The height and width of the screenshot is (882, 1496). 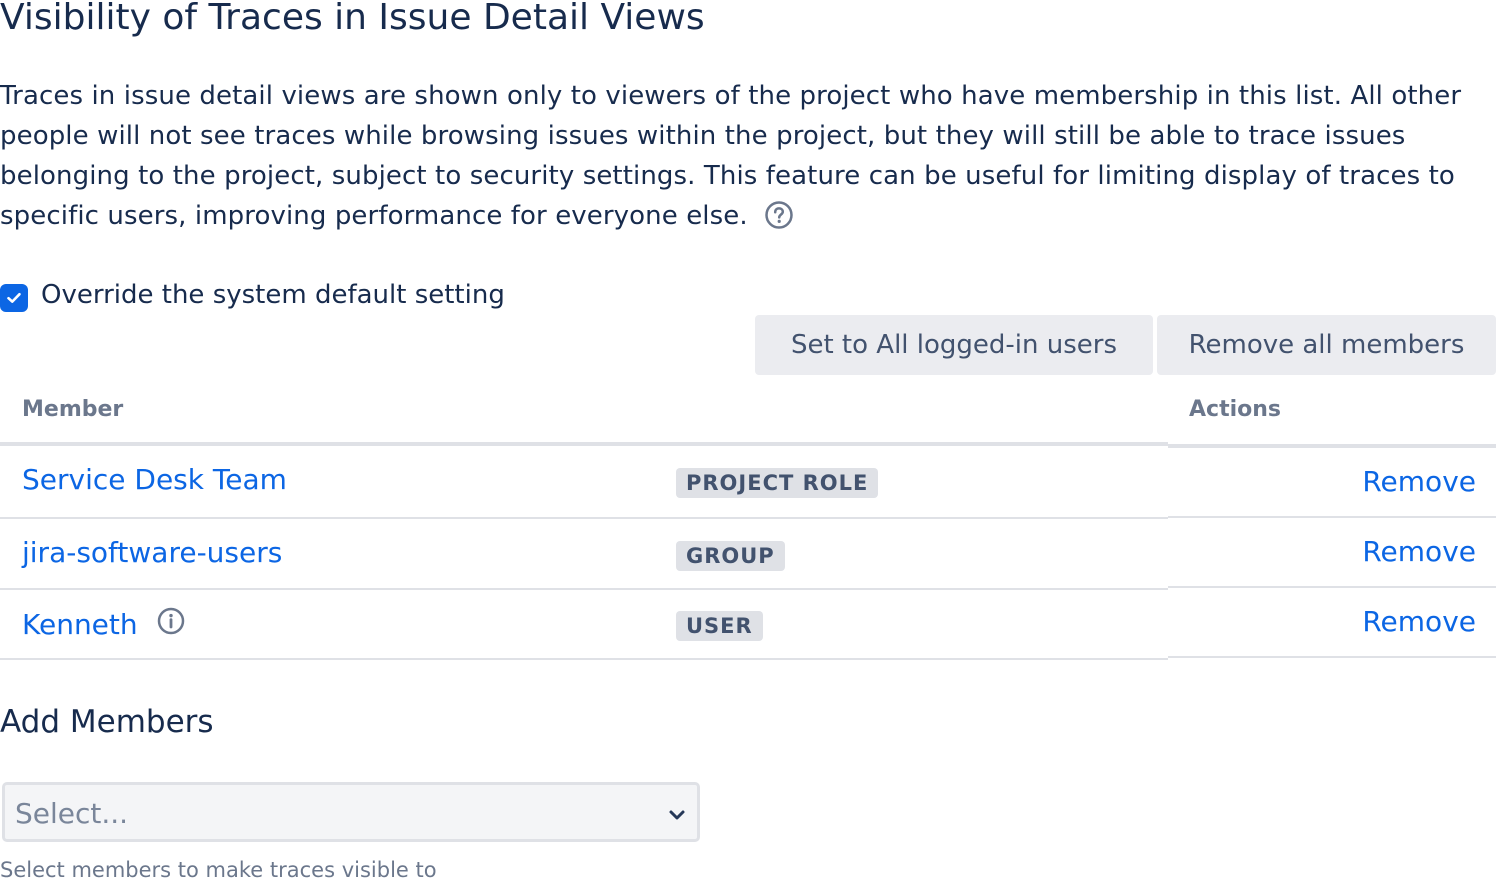 What do you see at coordinates (730, 556) in the screenshot?
I see `member-type-lozenge: GROUP` at bounding box center [730, 556].